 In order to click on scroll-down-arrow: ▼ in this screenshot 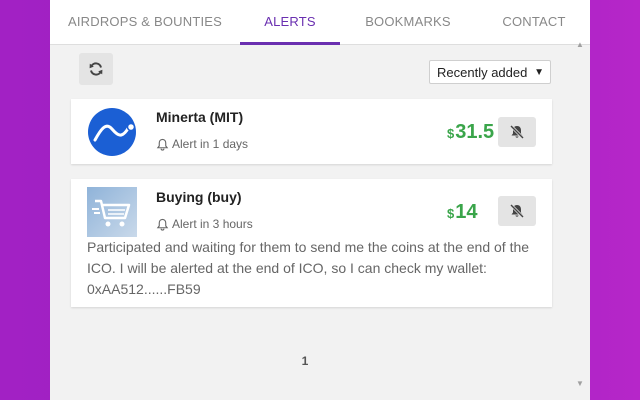, I will do `click(580, 383)`.